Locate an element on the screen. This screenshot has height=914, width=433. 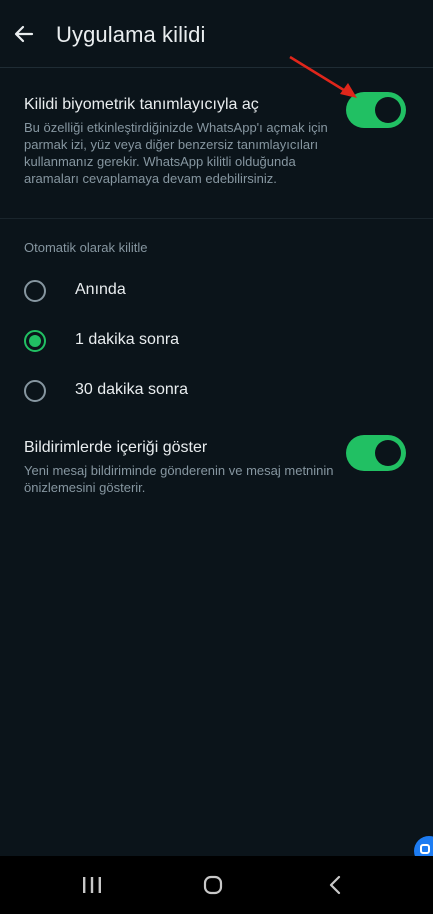
home-icon is located at coordinates (213, 885).